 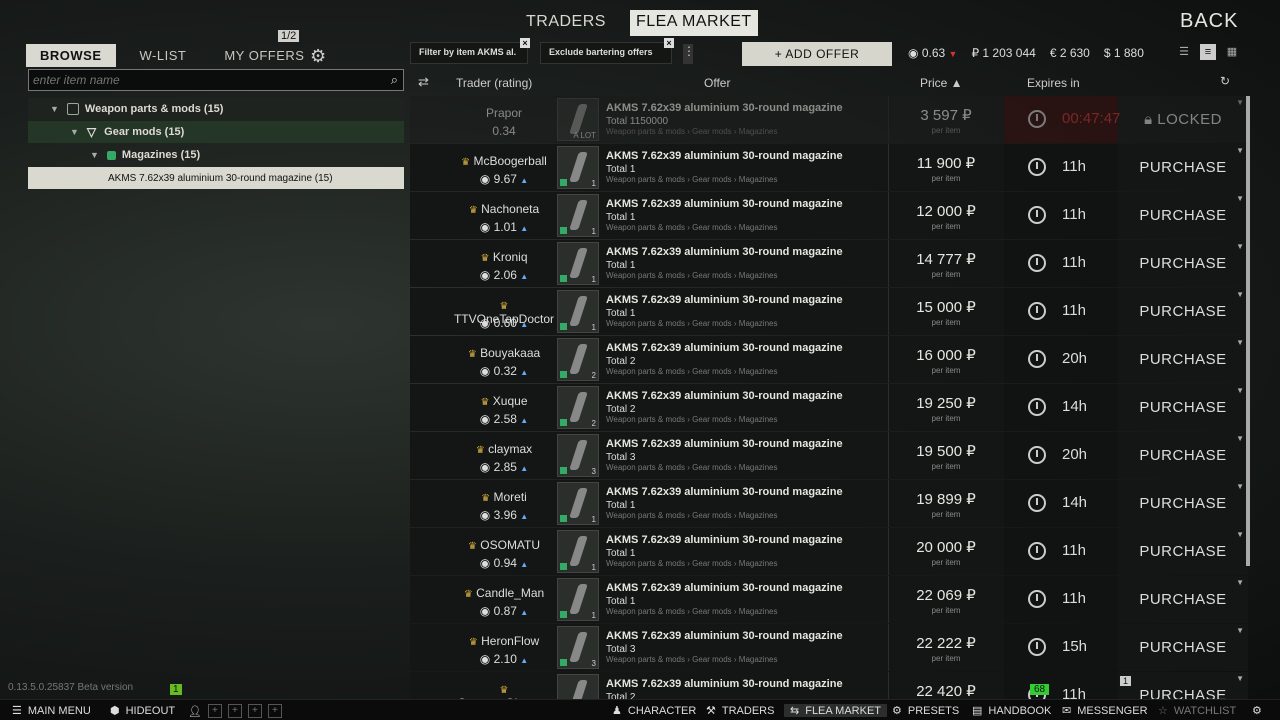 What do you see at coordinates (504, 497) in the screenshot?
I see `trader-name: ♛ Moreti` at bounding box center [504, 497].